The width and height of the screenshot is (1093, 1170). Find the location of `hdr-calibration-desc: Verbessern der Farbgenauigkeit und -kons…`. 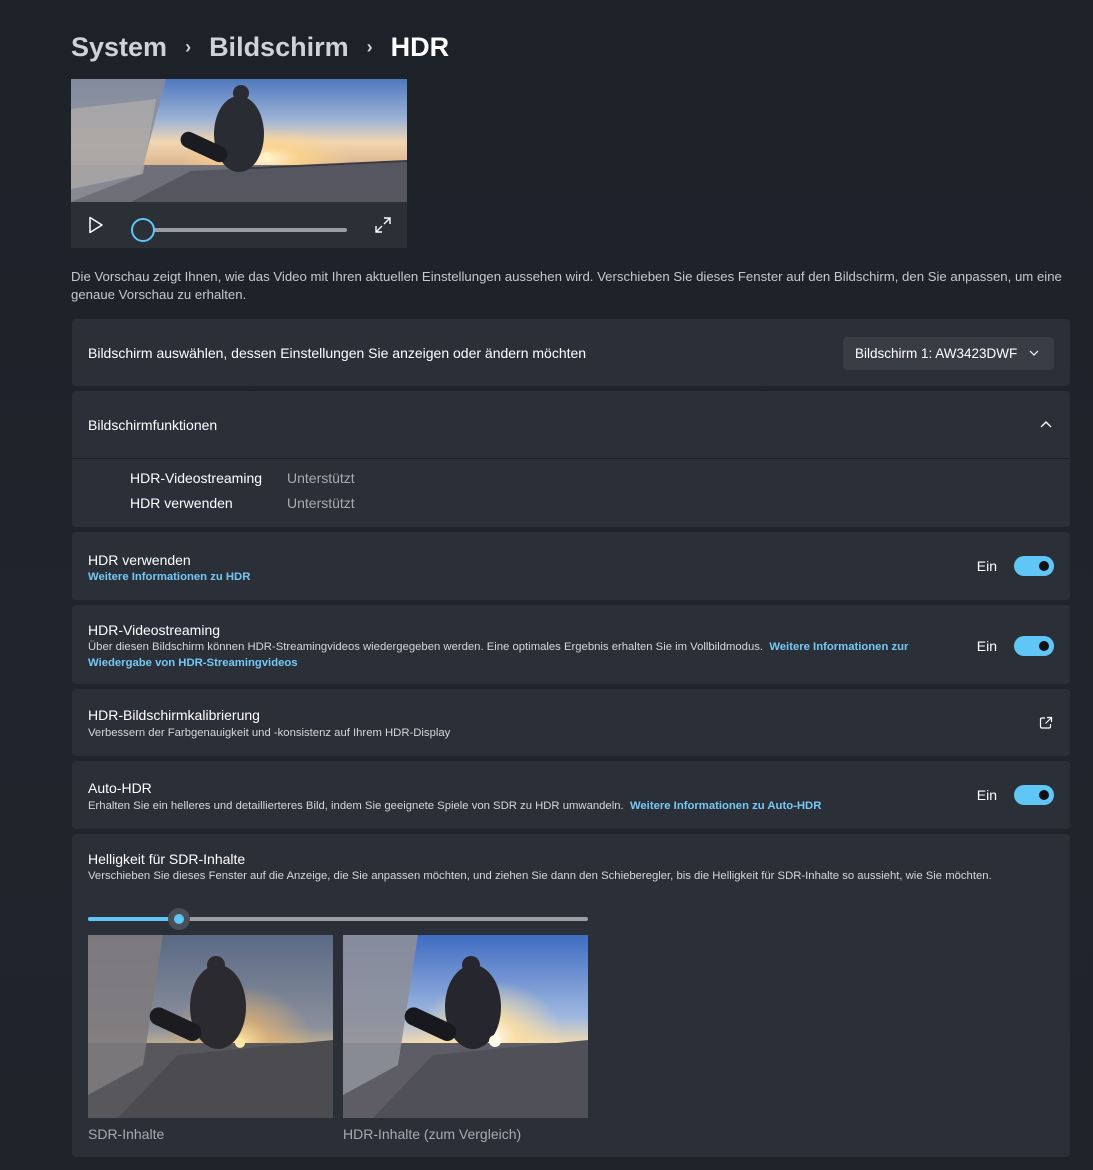

hdr-calibration-desc: Verbessern der Farbgenauigkeit und -kons… is located at coordinates (269, 733).